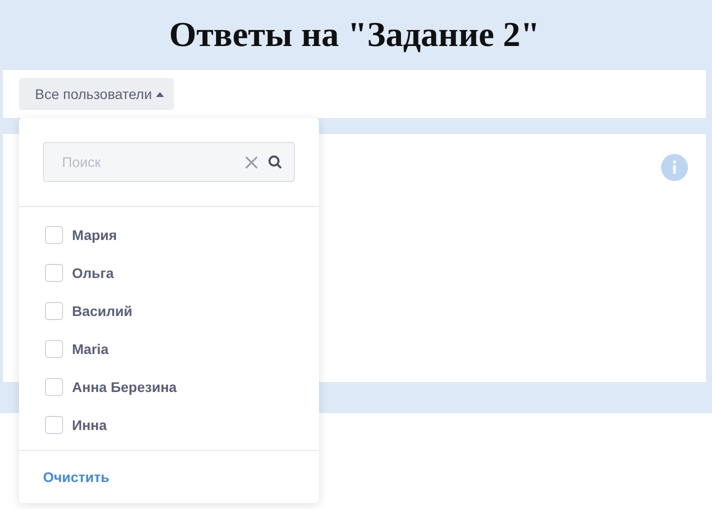 The width and height of the screenshot is (712, 509). Describe the element at coordinates (124, 387) in the screenshot. I see `user-name: Анна Березина` at that location.